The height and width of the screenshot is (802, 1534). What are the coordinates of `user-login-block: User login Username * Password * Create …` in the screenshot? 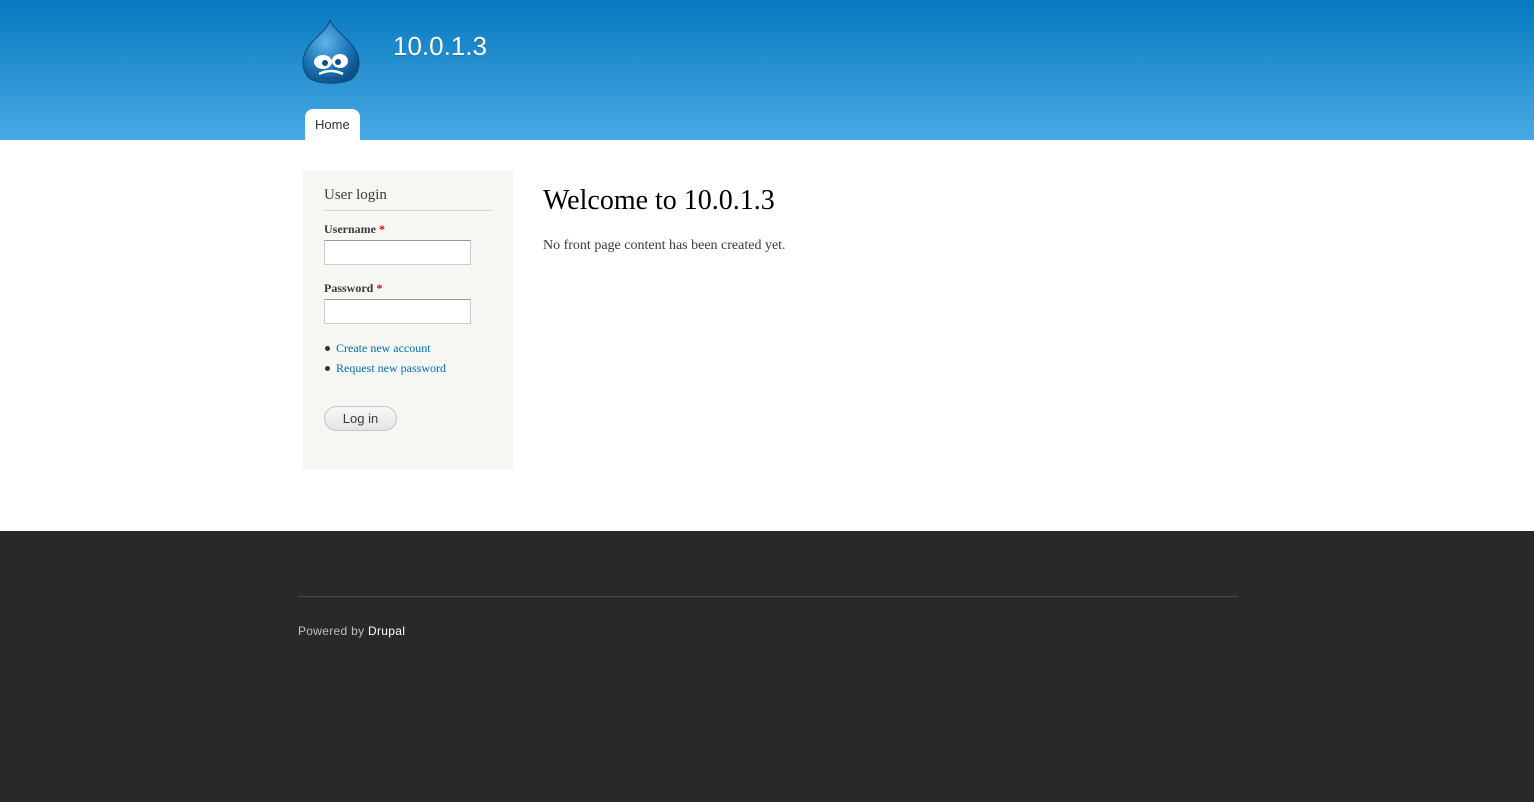 It's located at (408, 320).